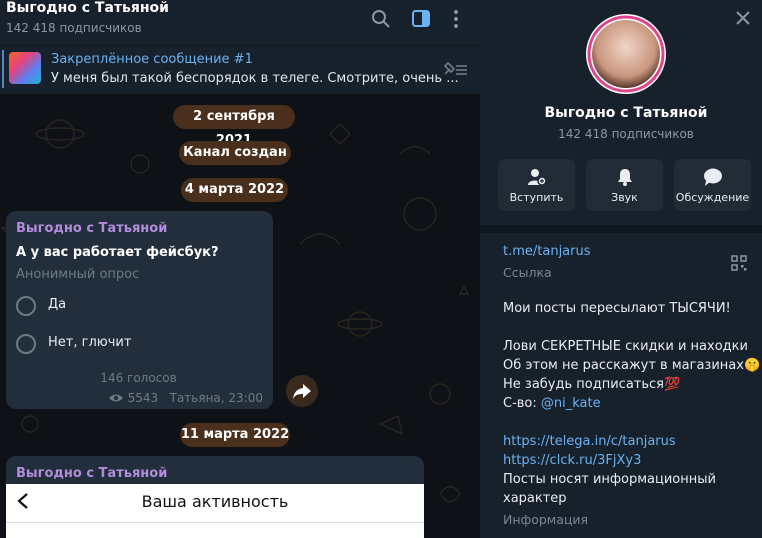 Image resolution: width=762 pixels, height=538 pixels. Describe the element at coordinates (536, 197) in the screenshot. I see `join-label: Вступить` at that location.